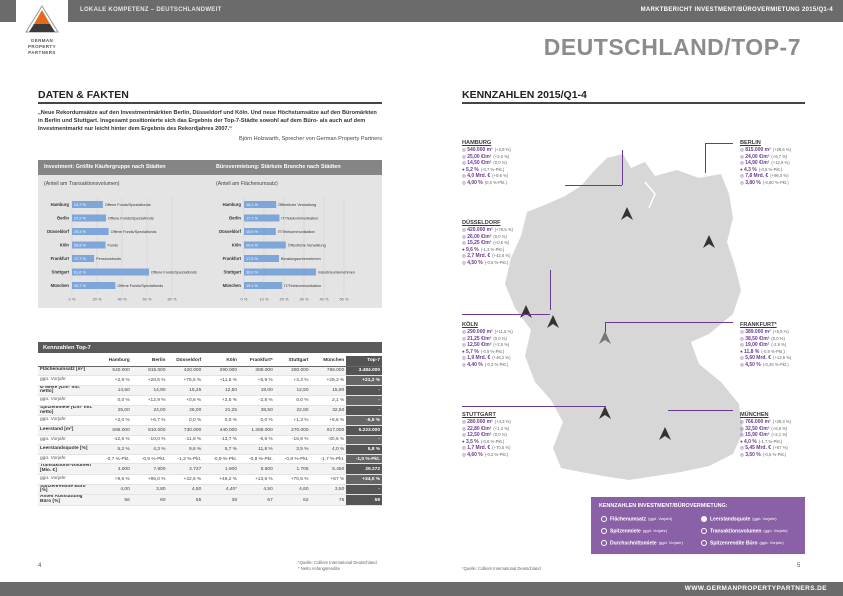  What do you see at coordinates (67, 430) in the screenshot?
I see `table-cell: Leerstand [m²]` at bounding box center [67, 430].